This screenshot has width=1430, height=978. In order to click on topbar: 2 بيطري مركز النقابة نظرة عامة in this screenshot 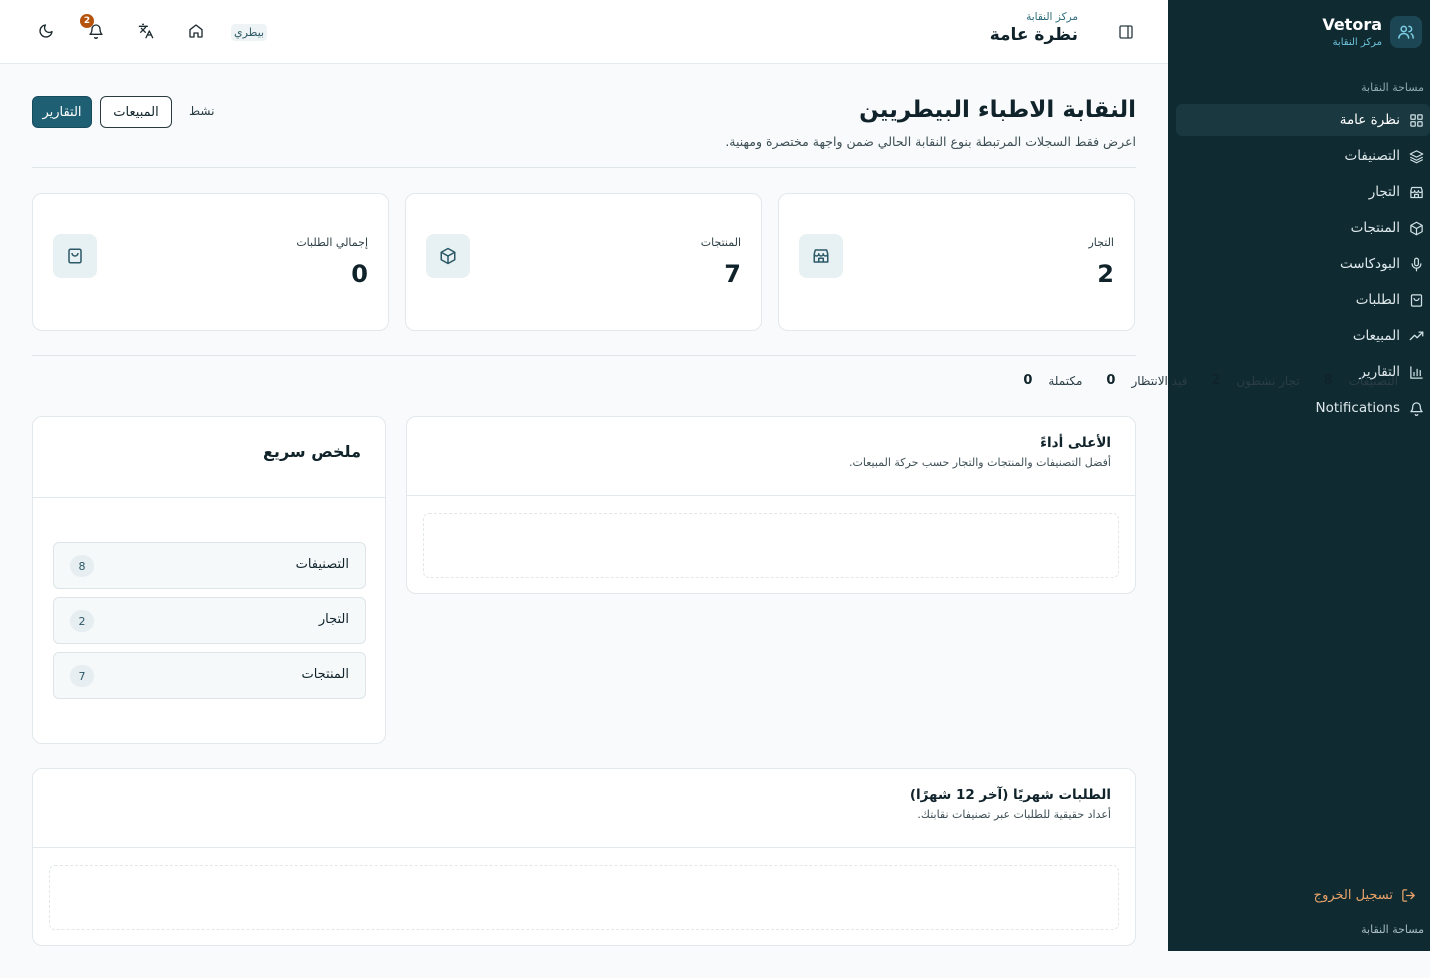, I will do `click(584, 32)`.